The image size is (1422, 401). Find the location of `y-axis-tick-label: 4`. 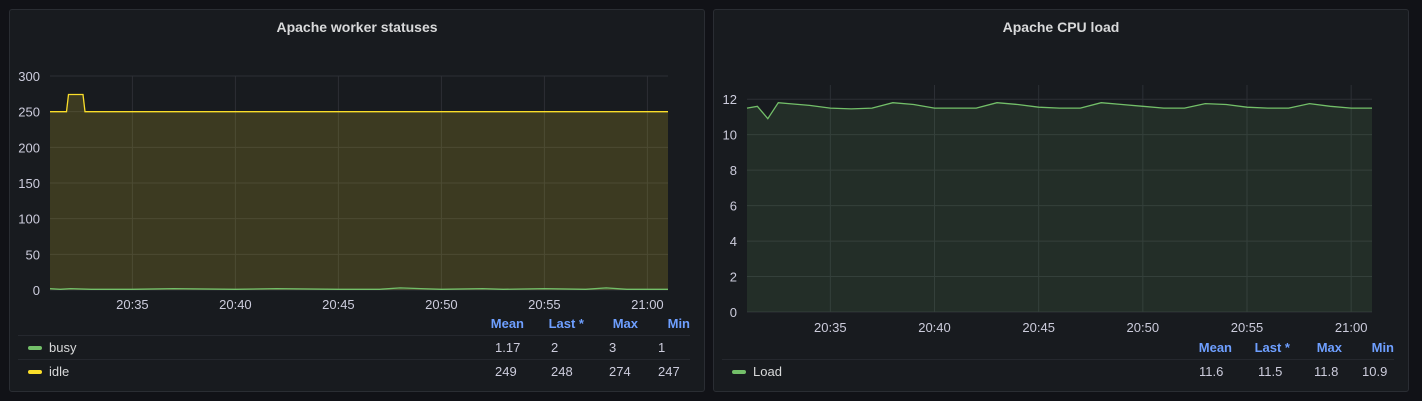

y-axis-tick-label: 4 is located at coordinates (733, 241).